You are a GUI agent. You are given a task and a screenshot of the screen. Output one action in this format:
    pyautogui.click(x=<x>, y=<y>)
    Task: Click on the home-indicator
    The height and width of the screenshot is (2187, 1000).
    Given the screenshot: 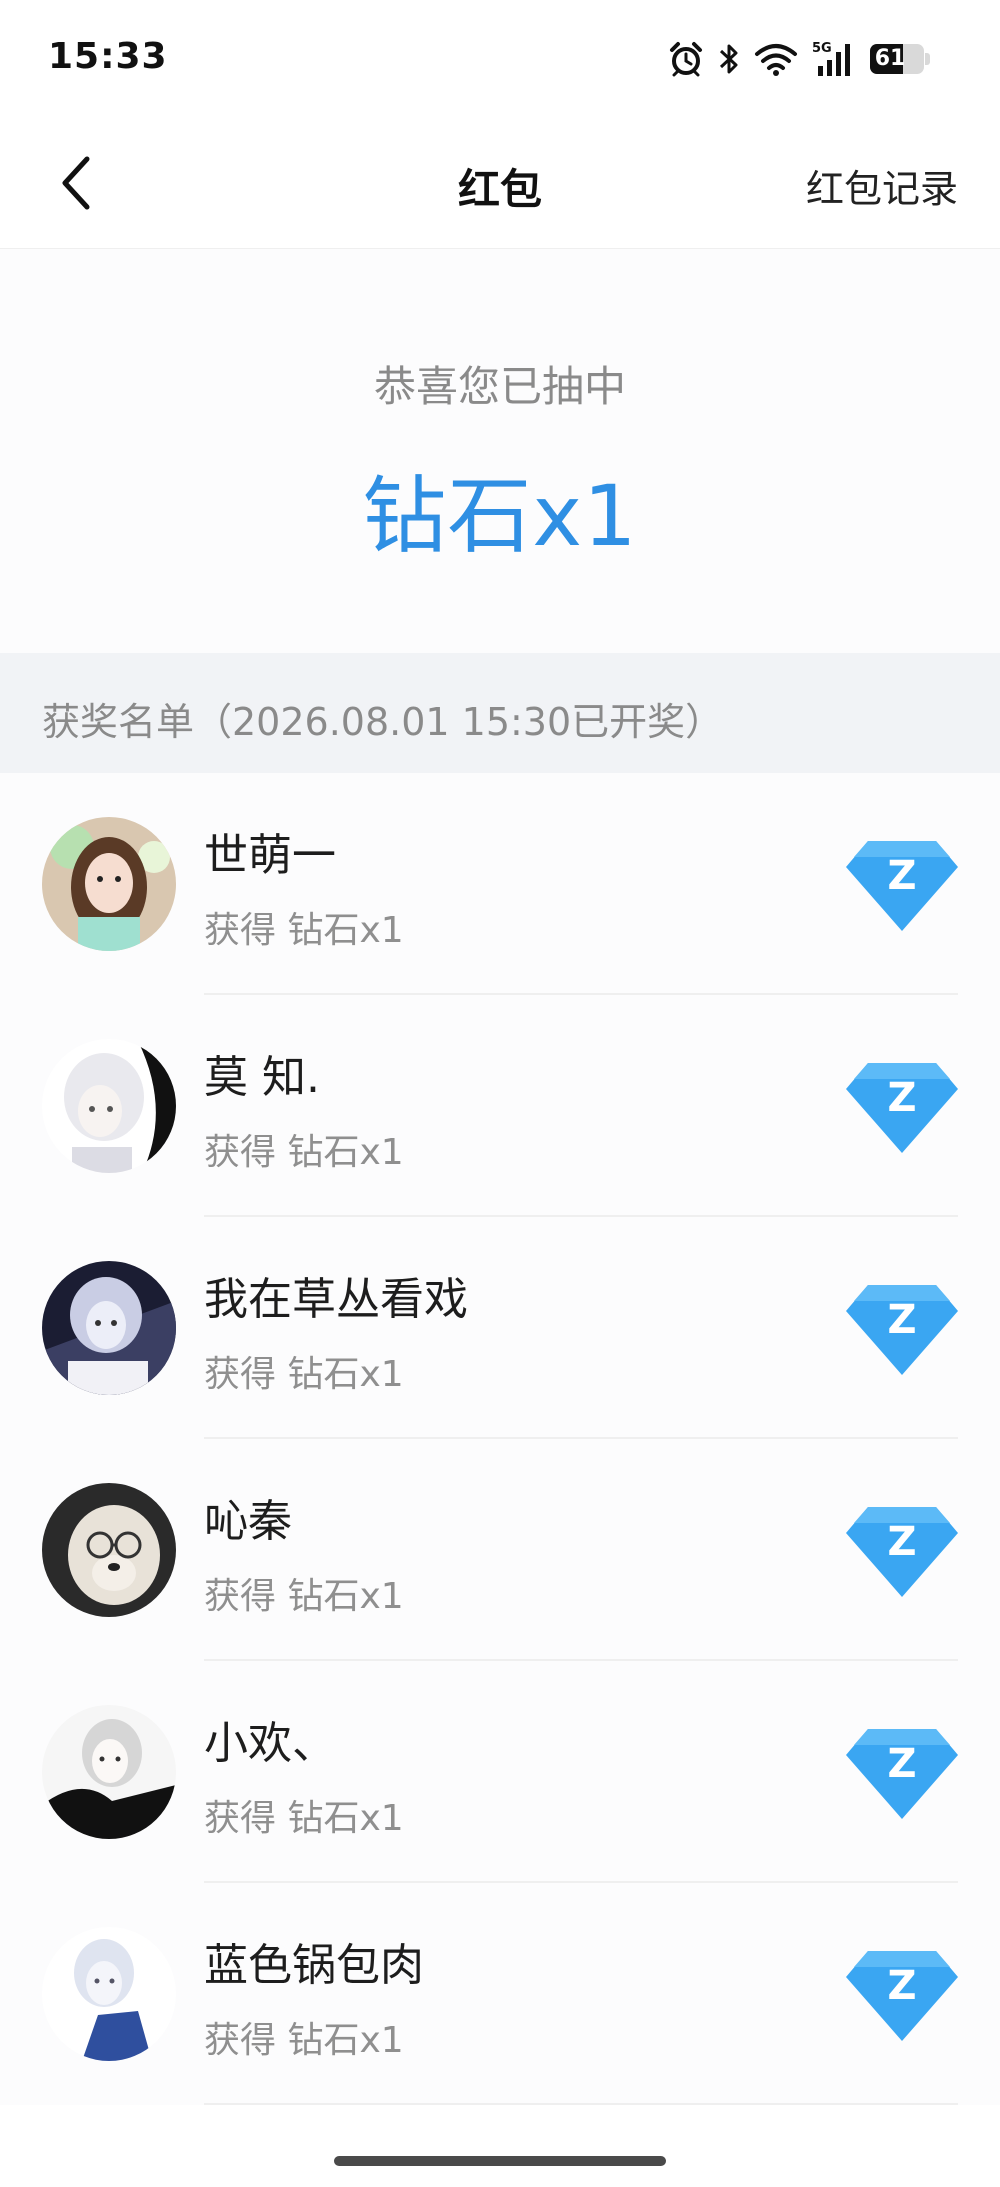 What is the action you would take?
    pyautogui.click(x=500, y=2161)
    